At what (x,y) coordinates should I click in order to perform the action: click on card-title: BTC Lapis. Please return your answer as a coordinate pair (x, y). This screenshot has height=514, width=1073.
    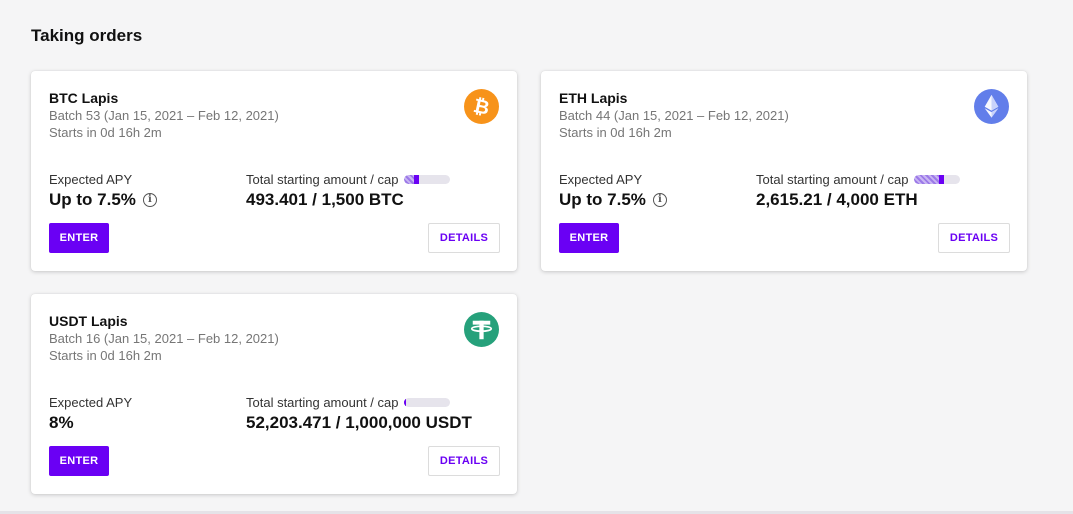
    Looking at the image, I should click on (84, 98).